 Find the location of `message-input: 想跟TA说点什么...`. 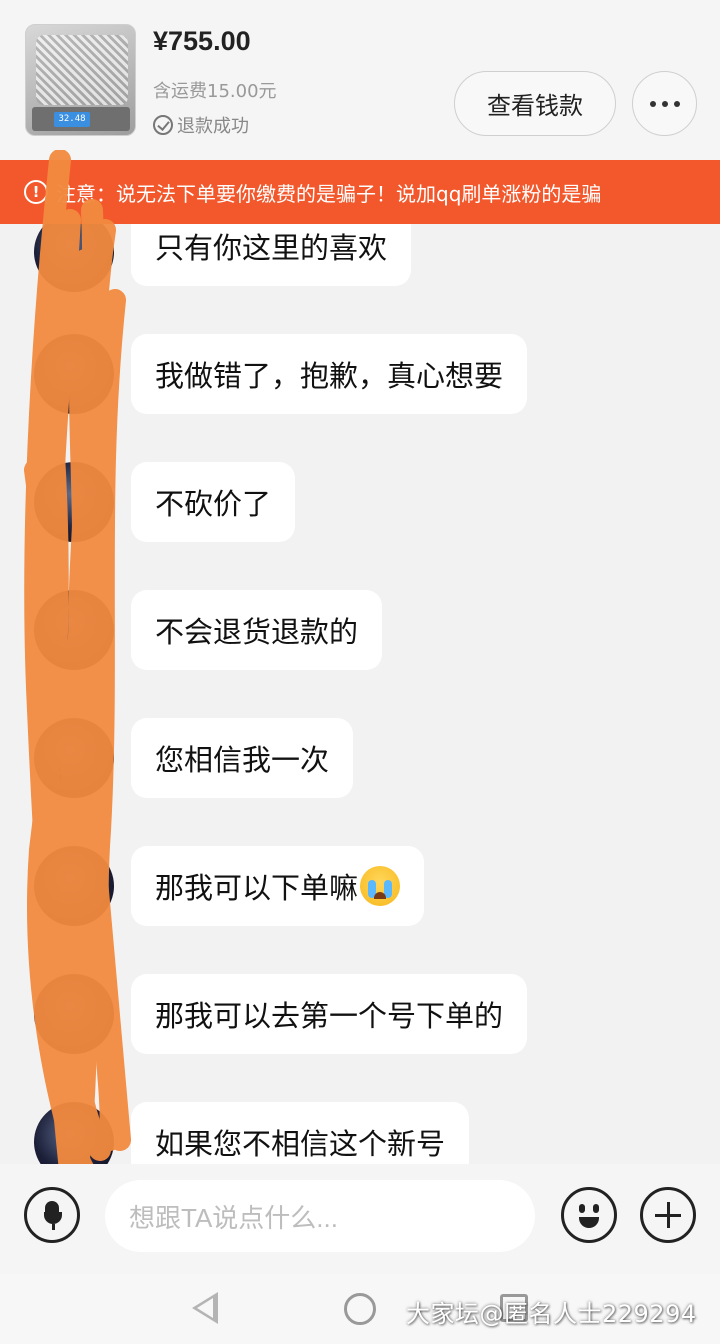

message-input: 想跟TA说点什么... is located at coordinates (320, 1216).